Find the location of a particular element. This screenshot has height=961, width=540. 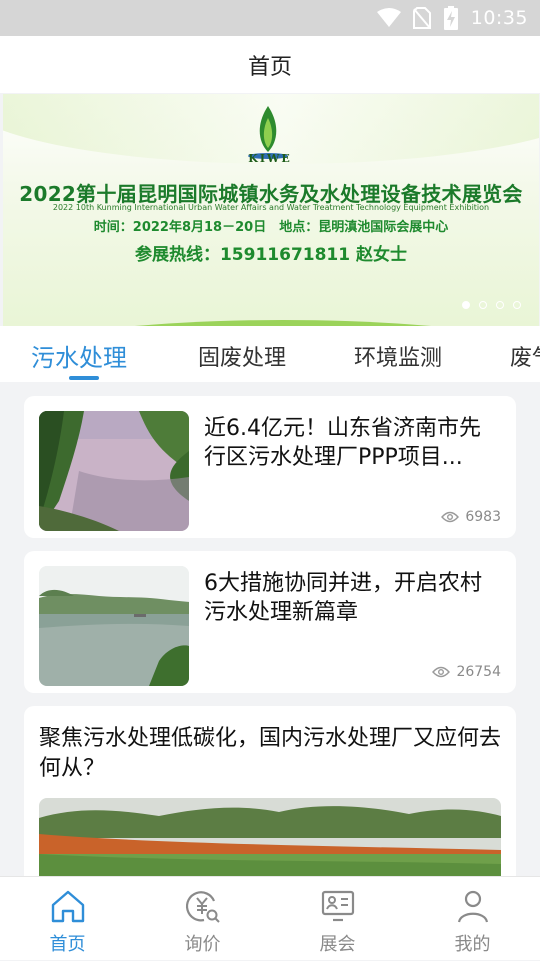

page-title: 首页 is located at coordinates (269, 67).